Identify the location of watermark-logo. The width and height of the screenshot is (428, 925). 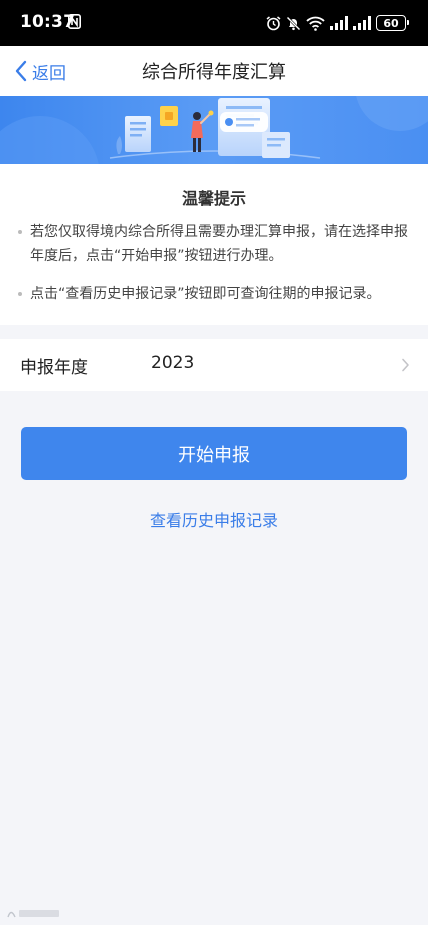
(33, 914).